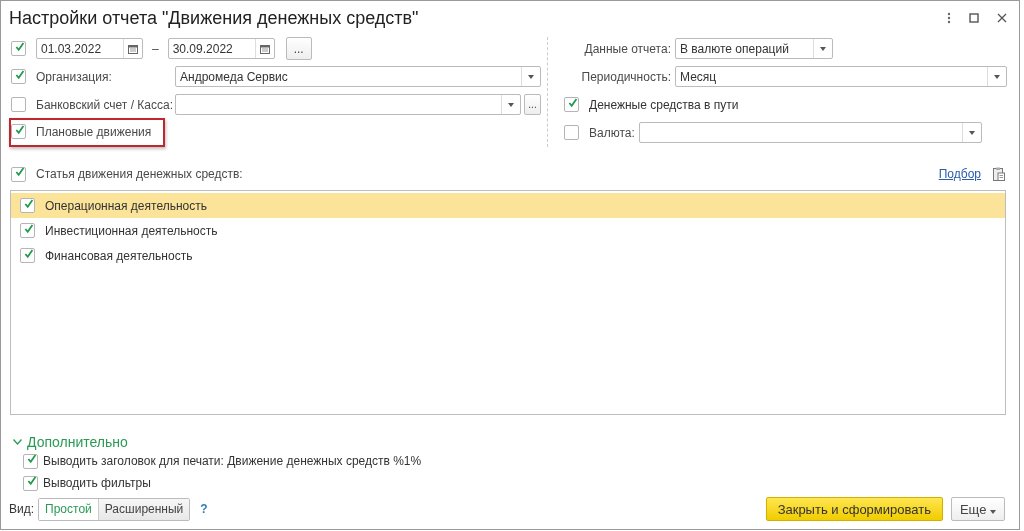  What do you see at coordinates (977, 509) in the screenshot?
I see `more-button: Еще` at bounding box center [977, 509].